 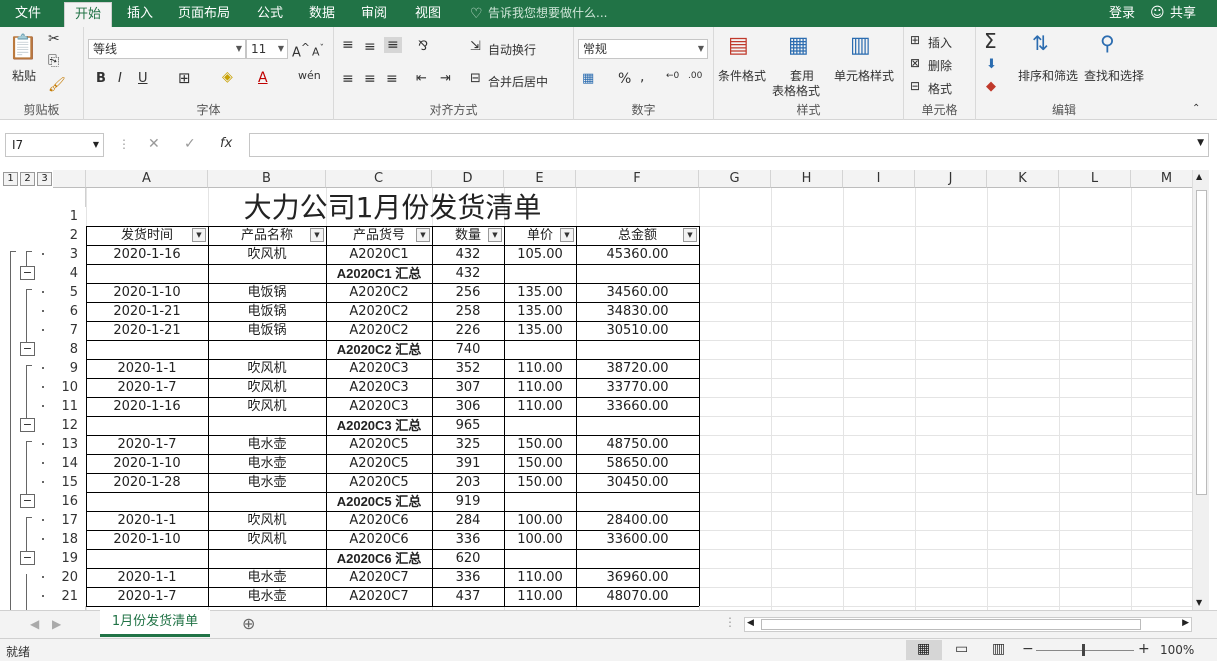 What do you see at coordinates (1177, 650) in the screenshot?
I see `zoom-level: 100%` at bounding box center [1177, 650].